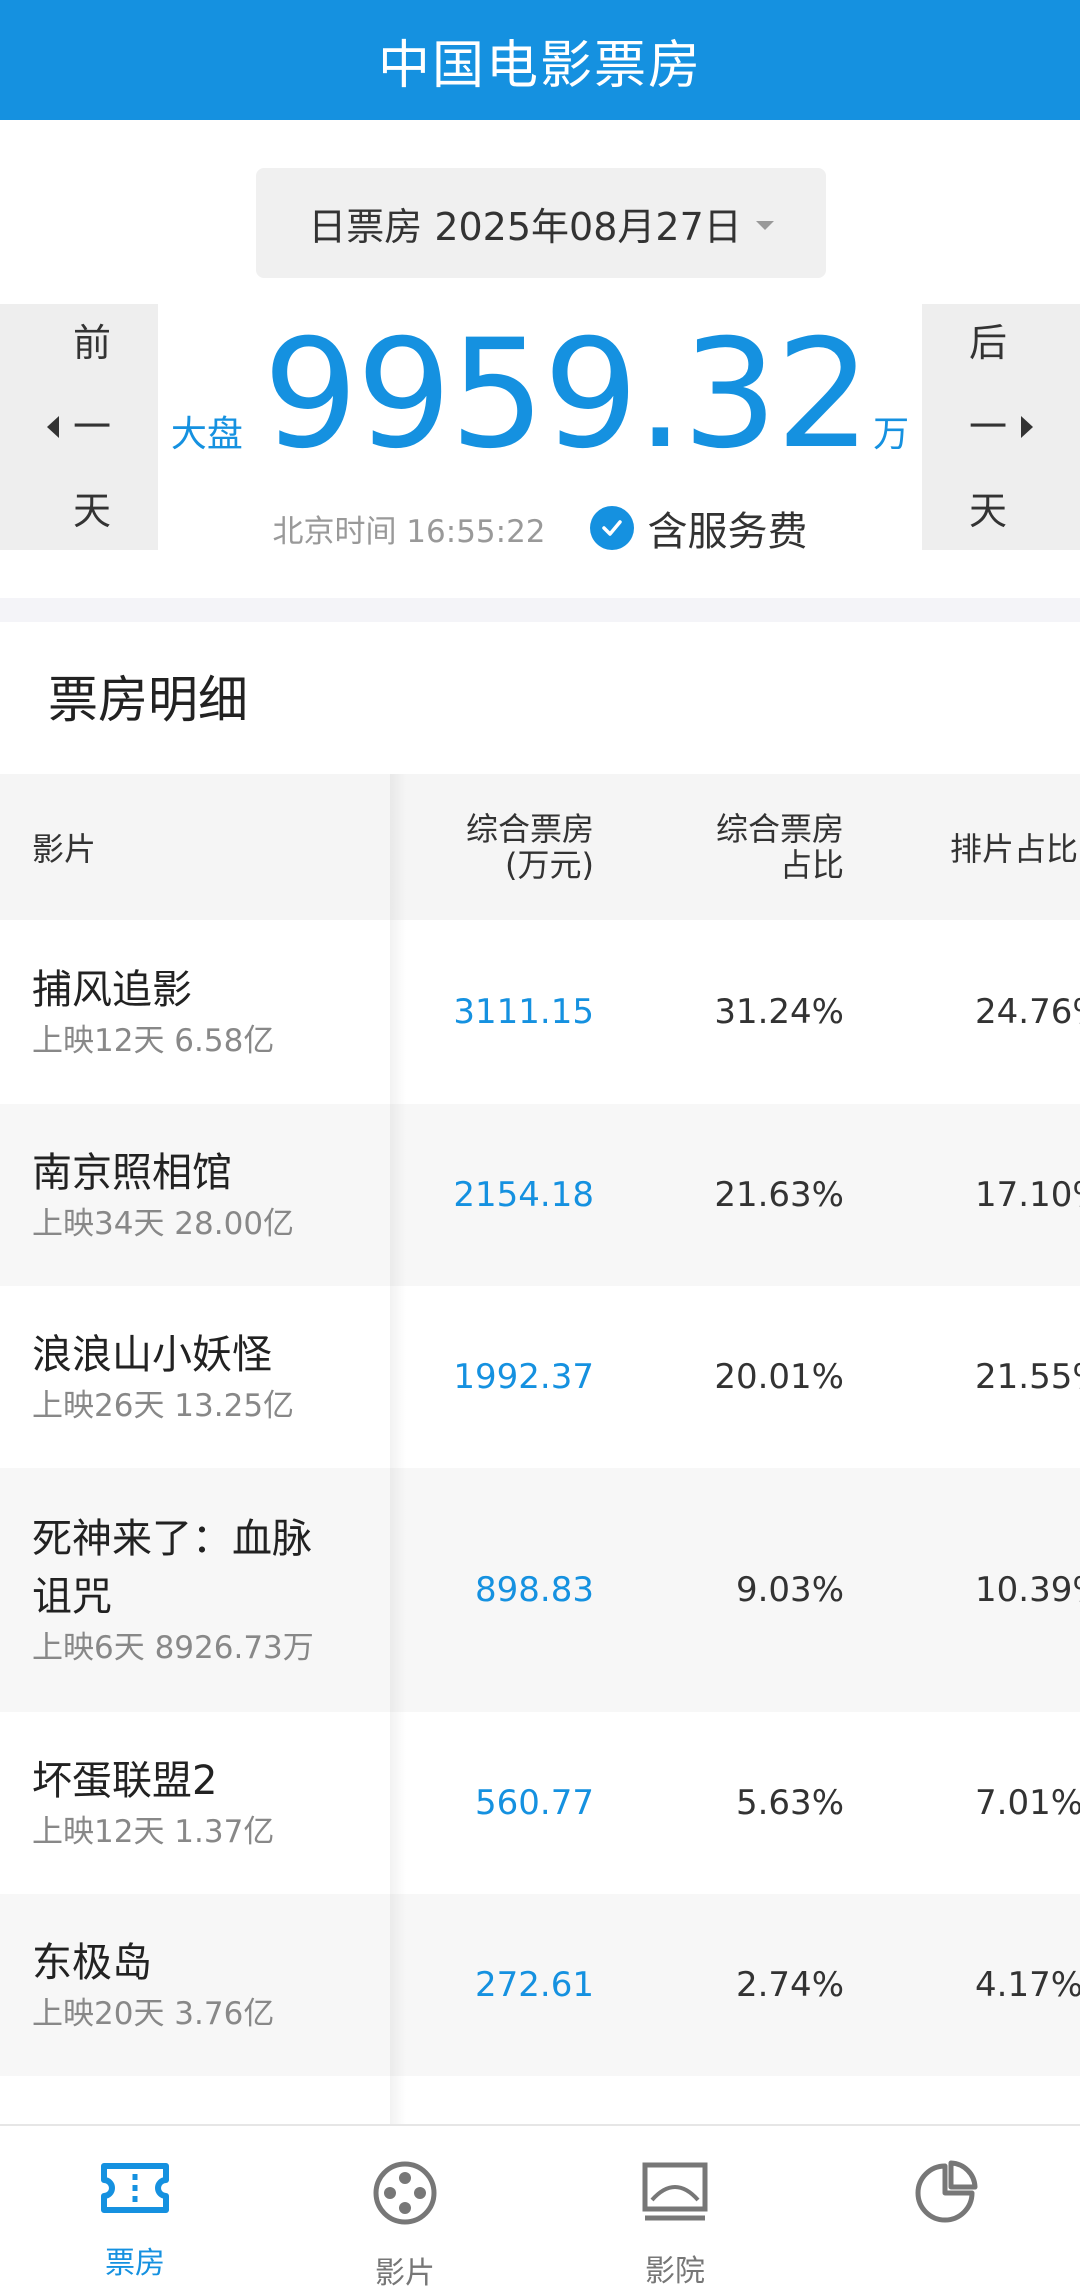 The image size is (1080, 2292). I want to click on share-value: 5.63%, so click(789, 1803).